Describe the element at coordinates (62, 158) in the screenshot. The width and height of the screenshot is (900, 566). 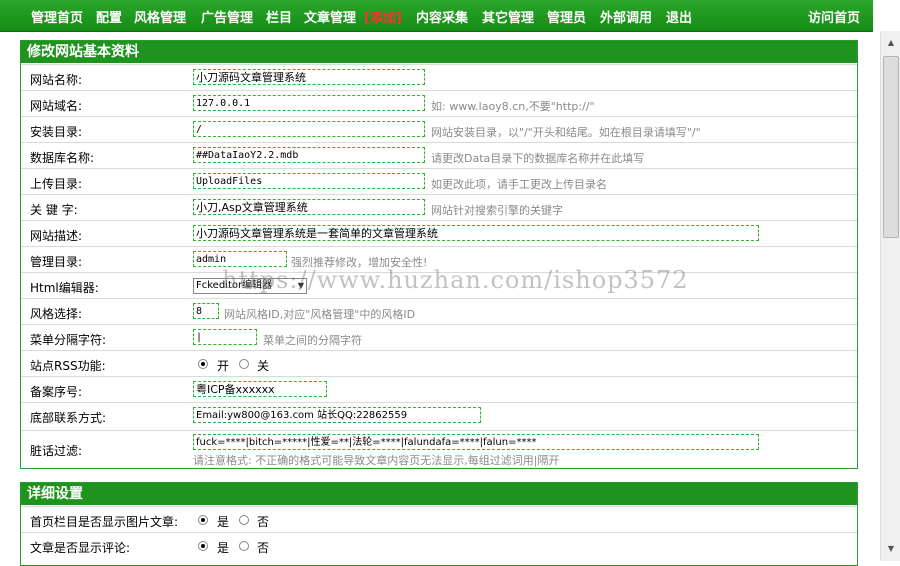
I see `db-name-label: 数据库名称:` at that location.